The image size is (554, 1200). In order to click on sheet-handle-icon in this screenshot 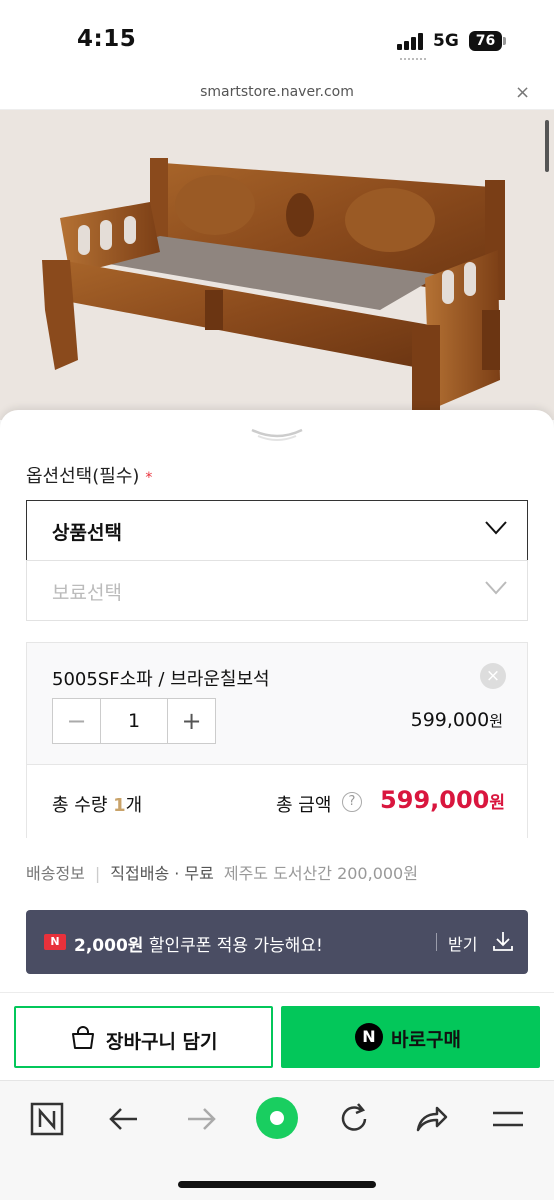, I will do `click(277, 435)`.